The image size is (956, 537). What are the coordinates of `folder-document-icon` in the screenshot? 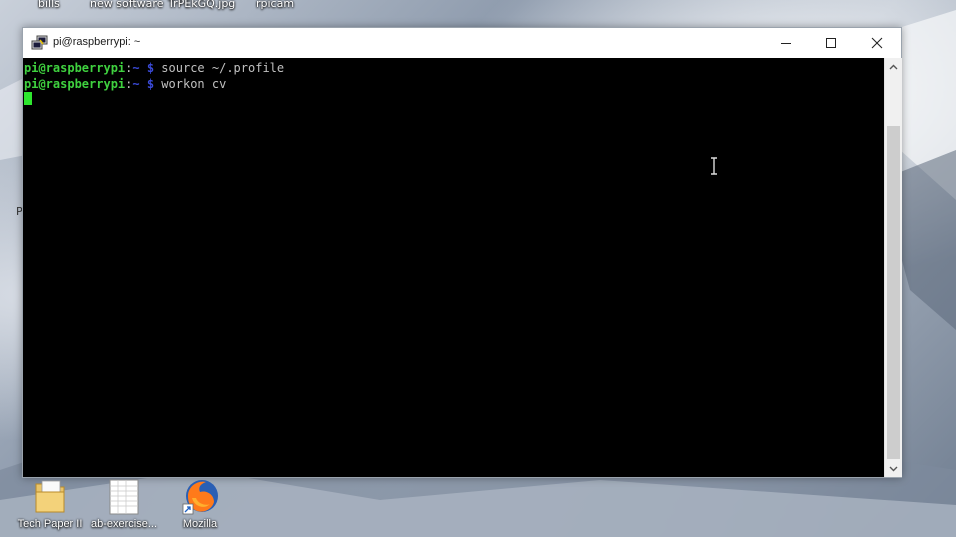 It's located at (50, 496).